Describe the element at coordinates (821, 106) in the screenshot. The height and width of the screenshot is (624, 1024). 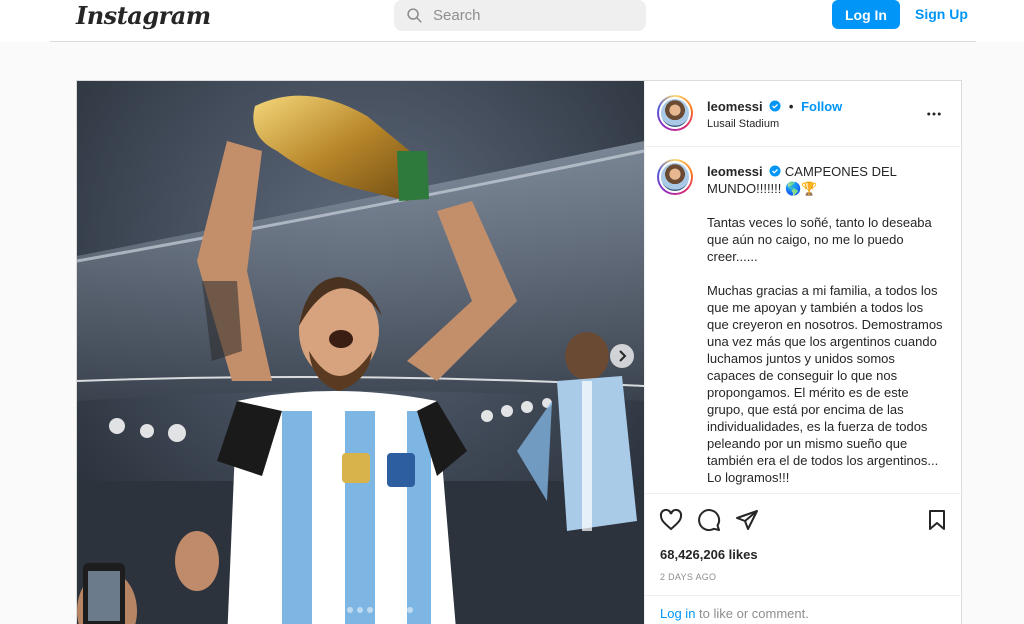
I see `follow-button: Follow` at that location.